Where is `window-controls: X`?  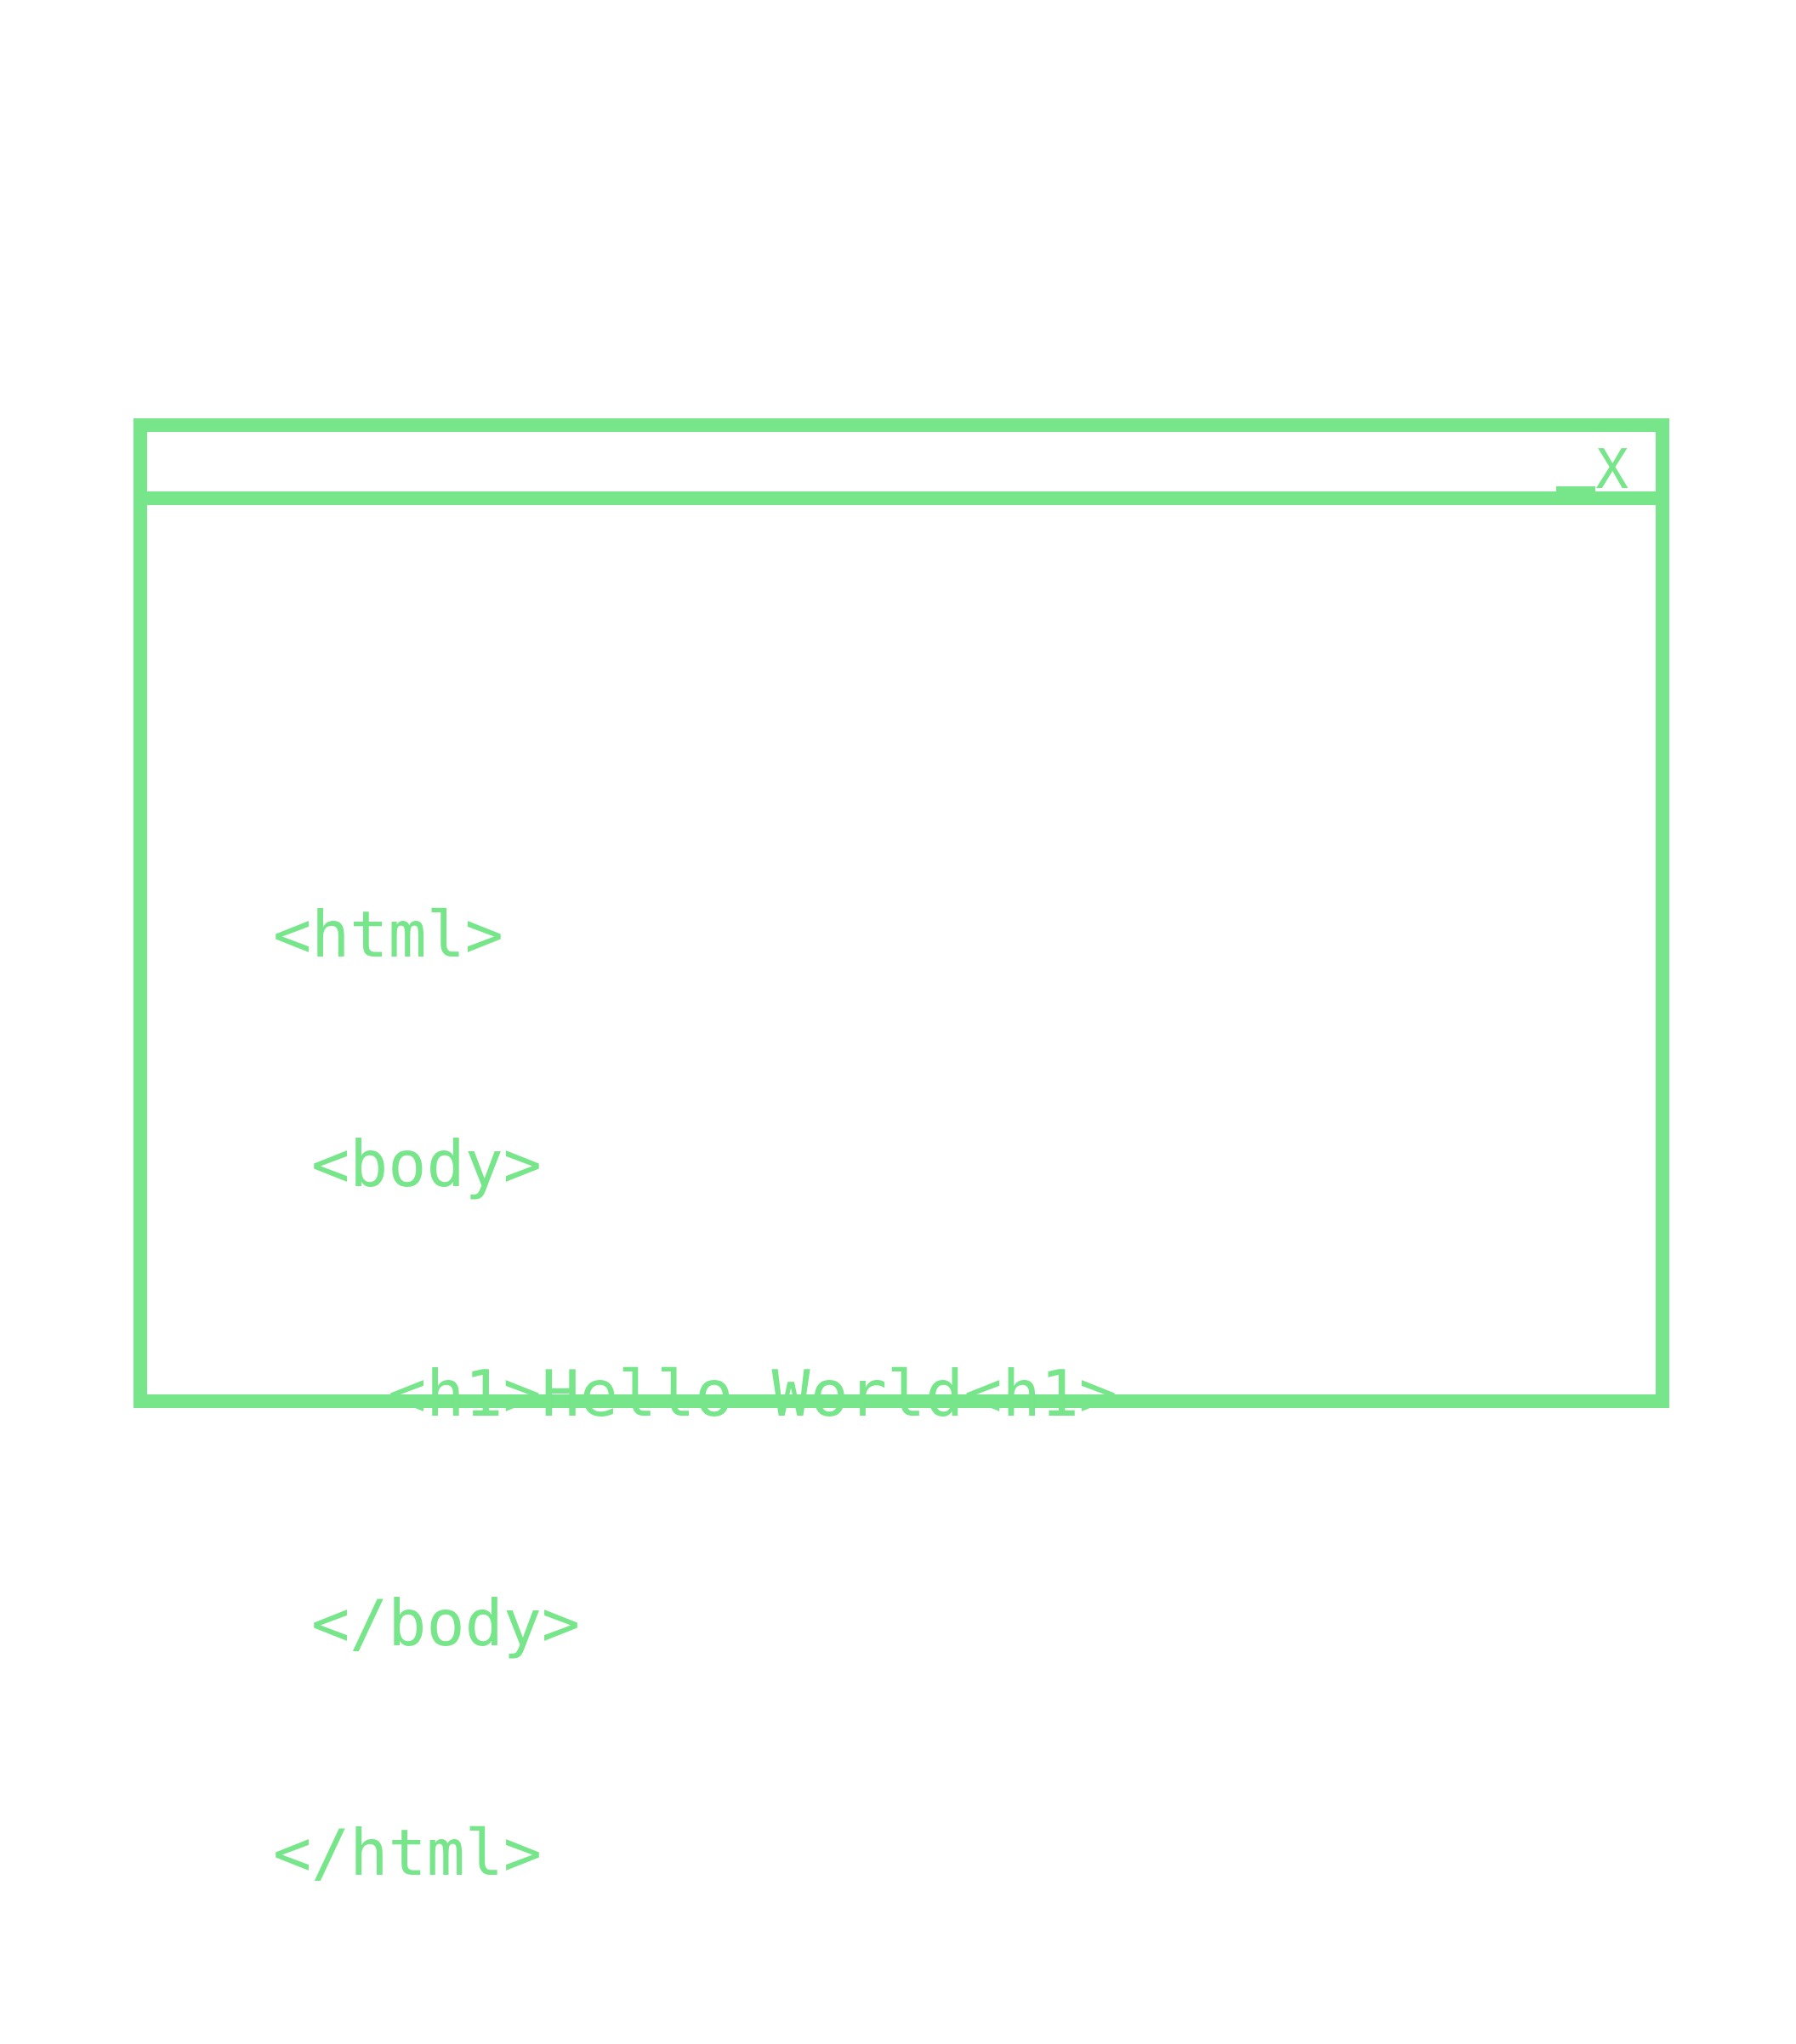 window-controls: X is located at coordinates (1592, 470).